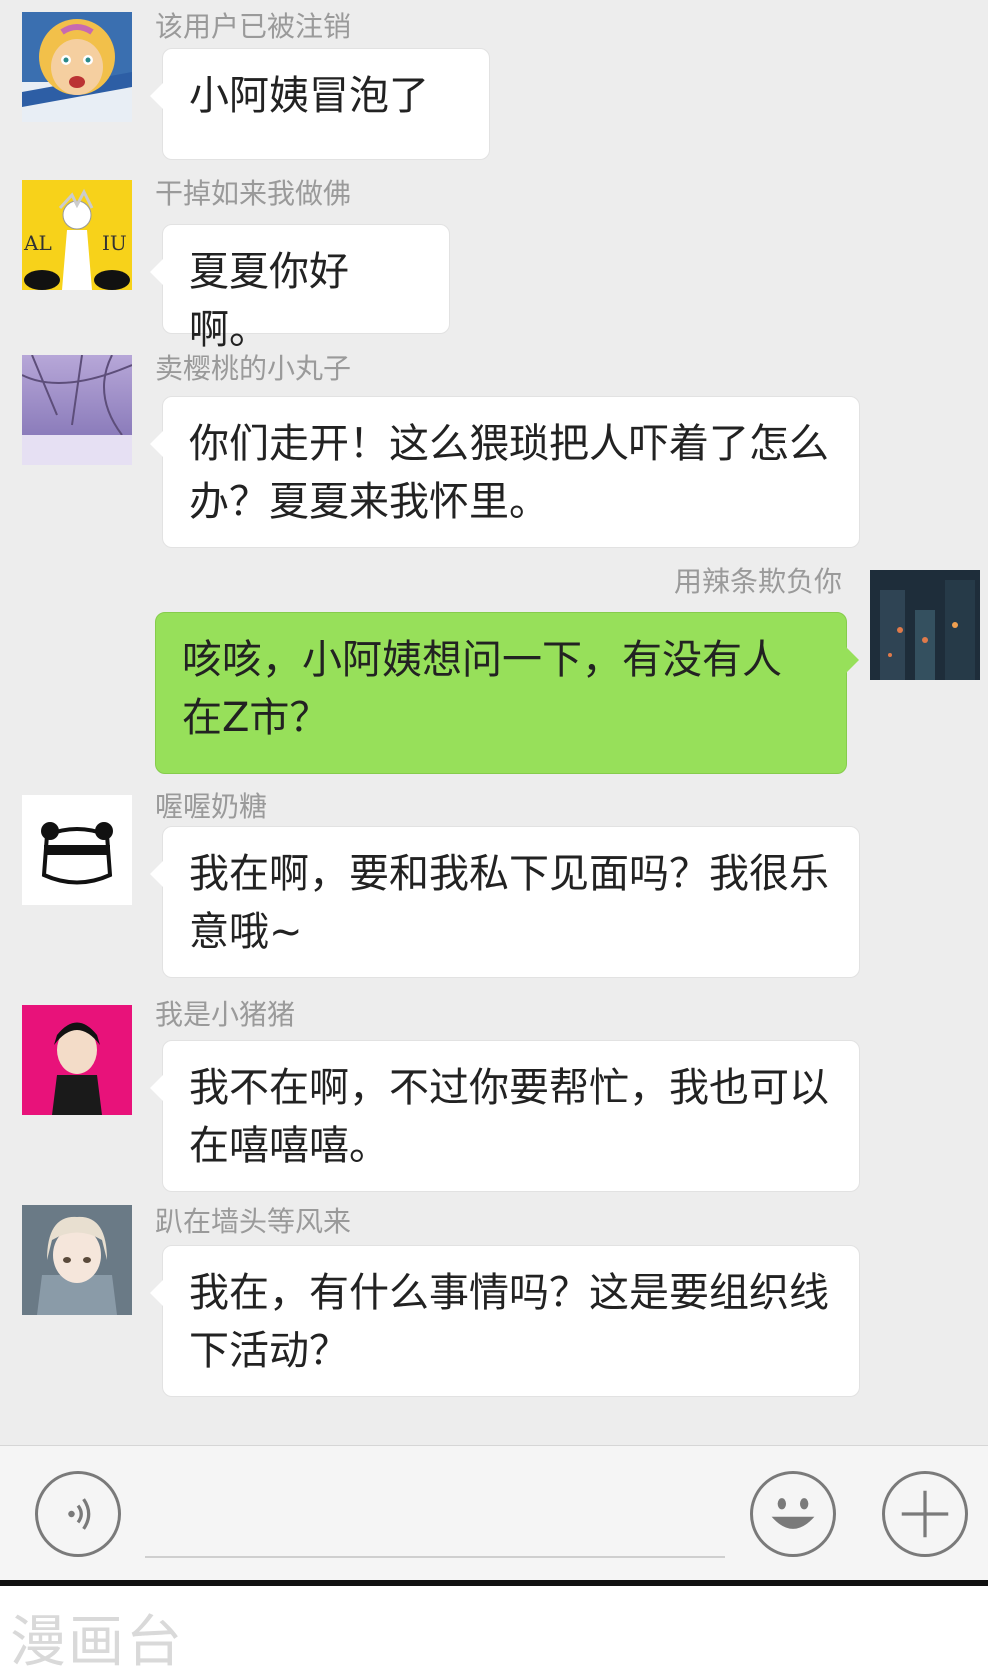  Describe the element at coordinates (97, 1642) in the screenshot. I see `watermark: 漫画台` at that location.